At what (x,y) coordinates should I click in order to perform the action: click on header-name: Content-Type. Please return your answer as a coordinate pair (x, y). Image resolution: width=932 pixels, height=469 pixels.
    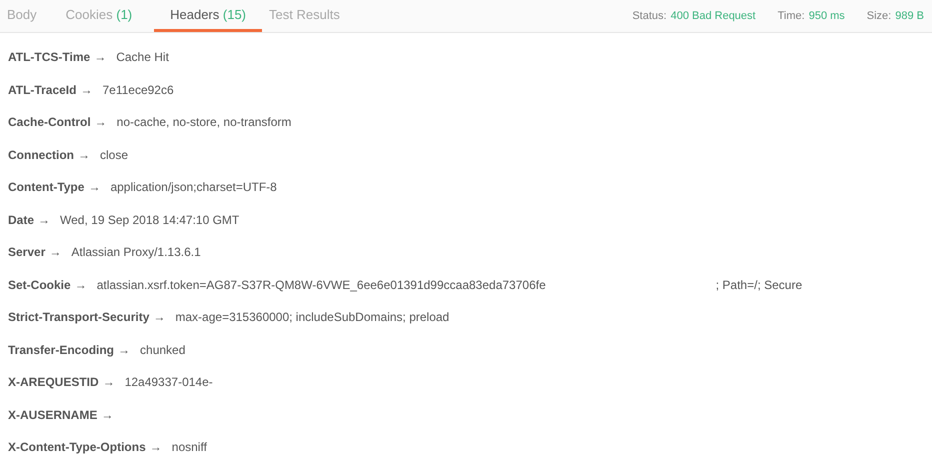
    Looking at the image, I should click on (46, 187).